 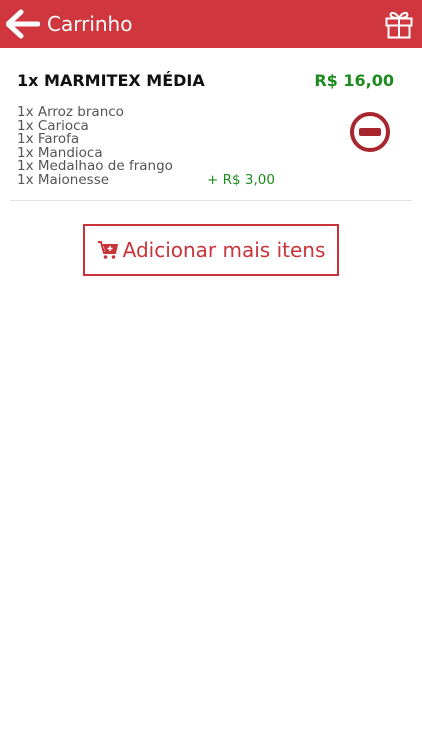 What do you see at coordinates (111, 80) in the screenshot?
I see `item-title: 1x MARMITEX MÉDIA` at bounding box center [111, 80].